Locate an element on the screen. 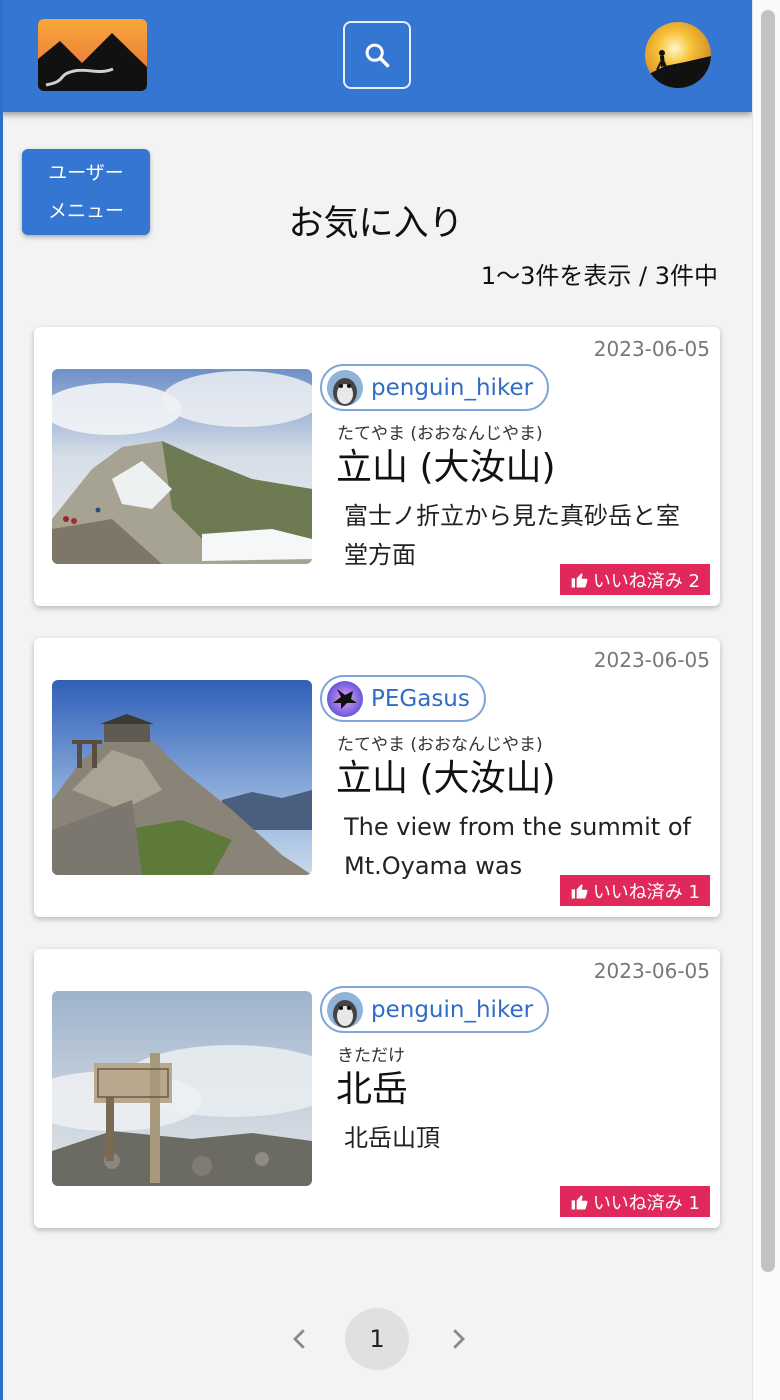 Image resolution: width=780 pixels, height=1400 pixels. user-name: PEGasus is located at coordinates (420, 698).